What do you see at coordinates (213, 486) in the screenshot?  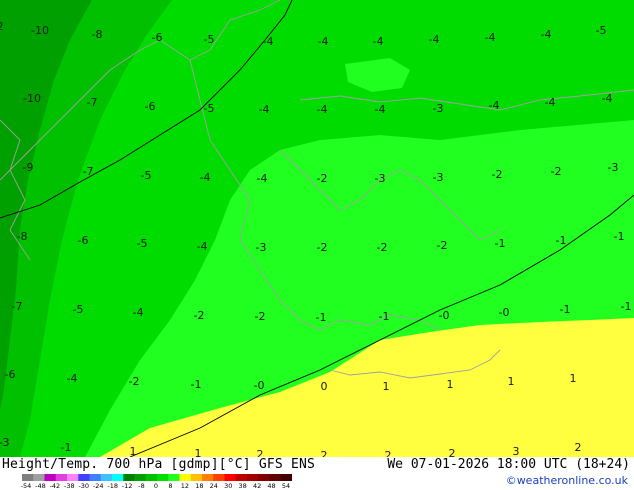 I see `color-scale-tick: 24` at bounding box center [213, 486].